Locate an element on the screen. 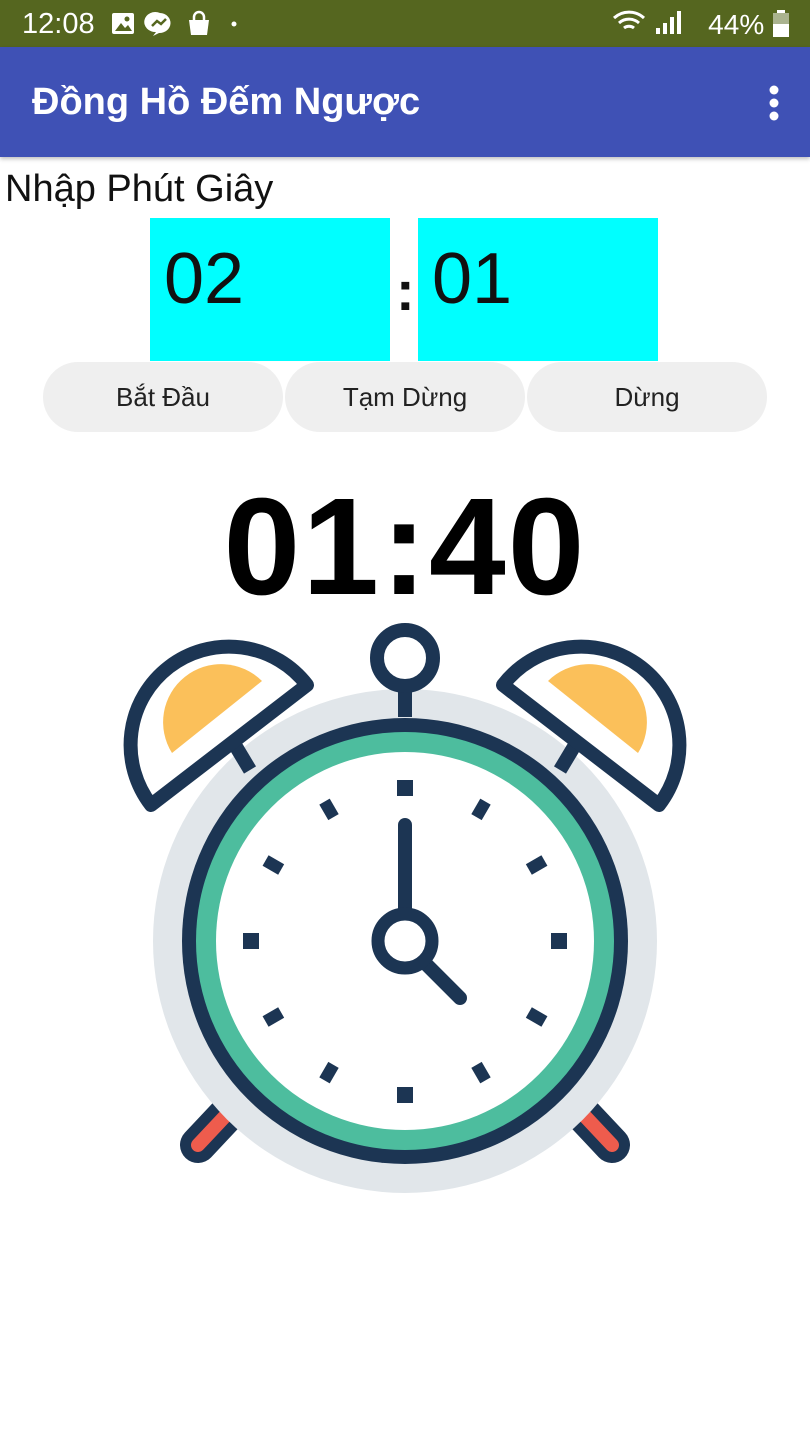 The image size is (810, 1440). wifi-icon is located at coordinates (629, 20).